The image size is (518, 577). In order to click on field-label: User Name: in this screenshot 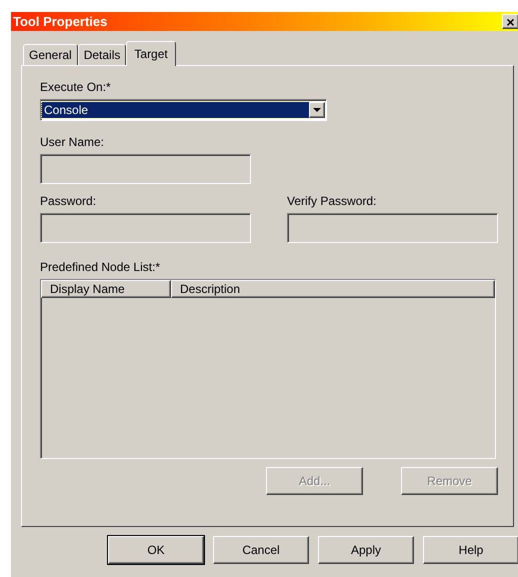, I will do `click(73, 143)`.